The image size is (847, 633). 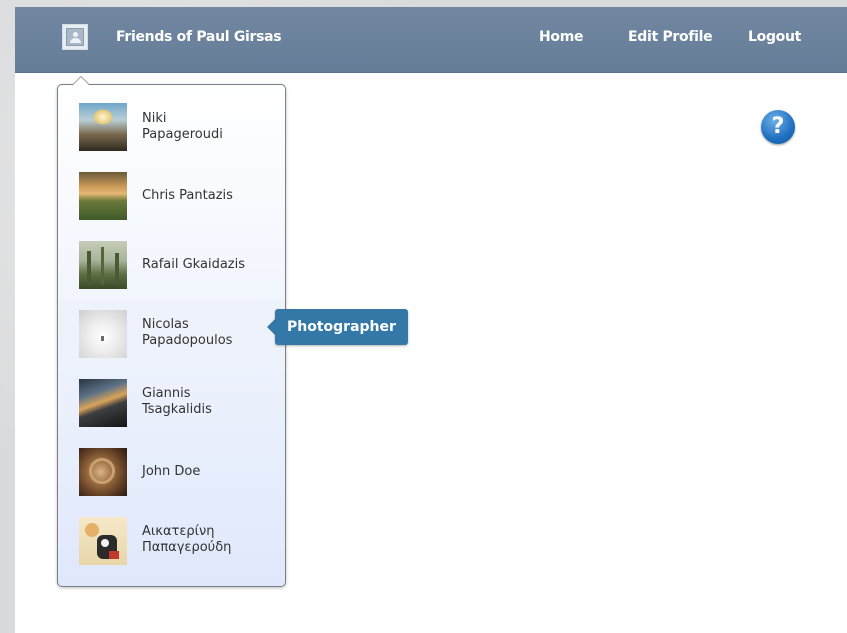 I want to click on friend-item-john-doe: John Doe, so click(x=172, y=472).